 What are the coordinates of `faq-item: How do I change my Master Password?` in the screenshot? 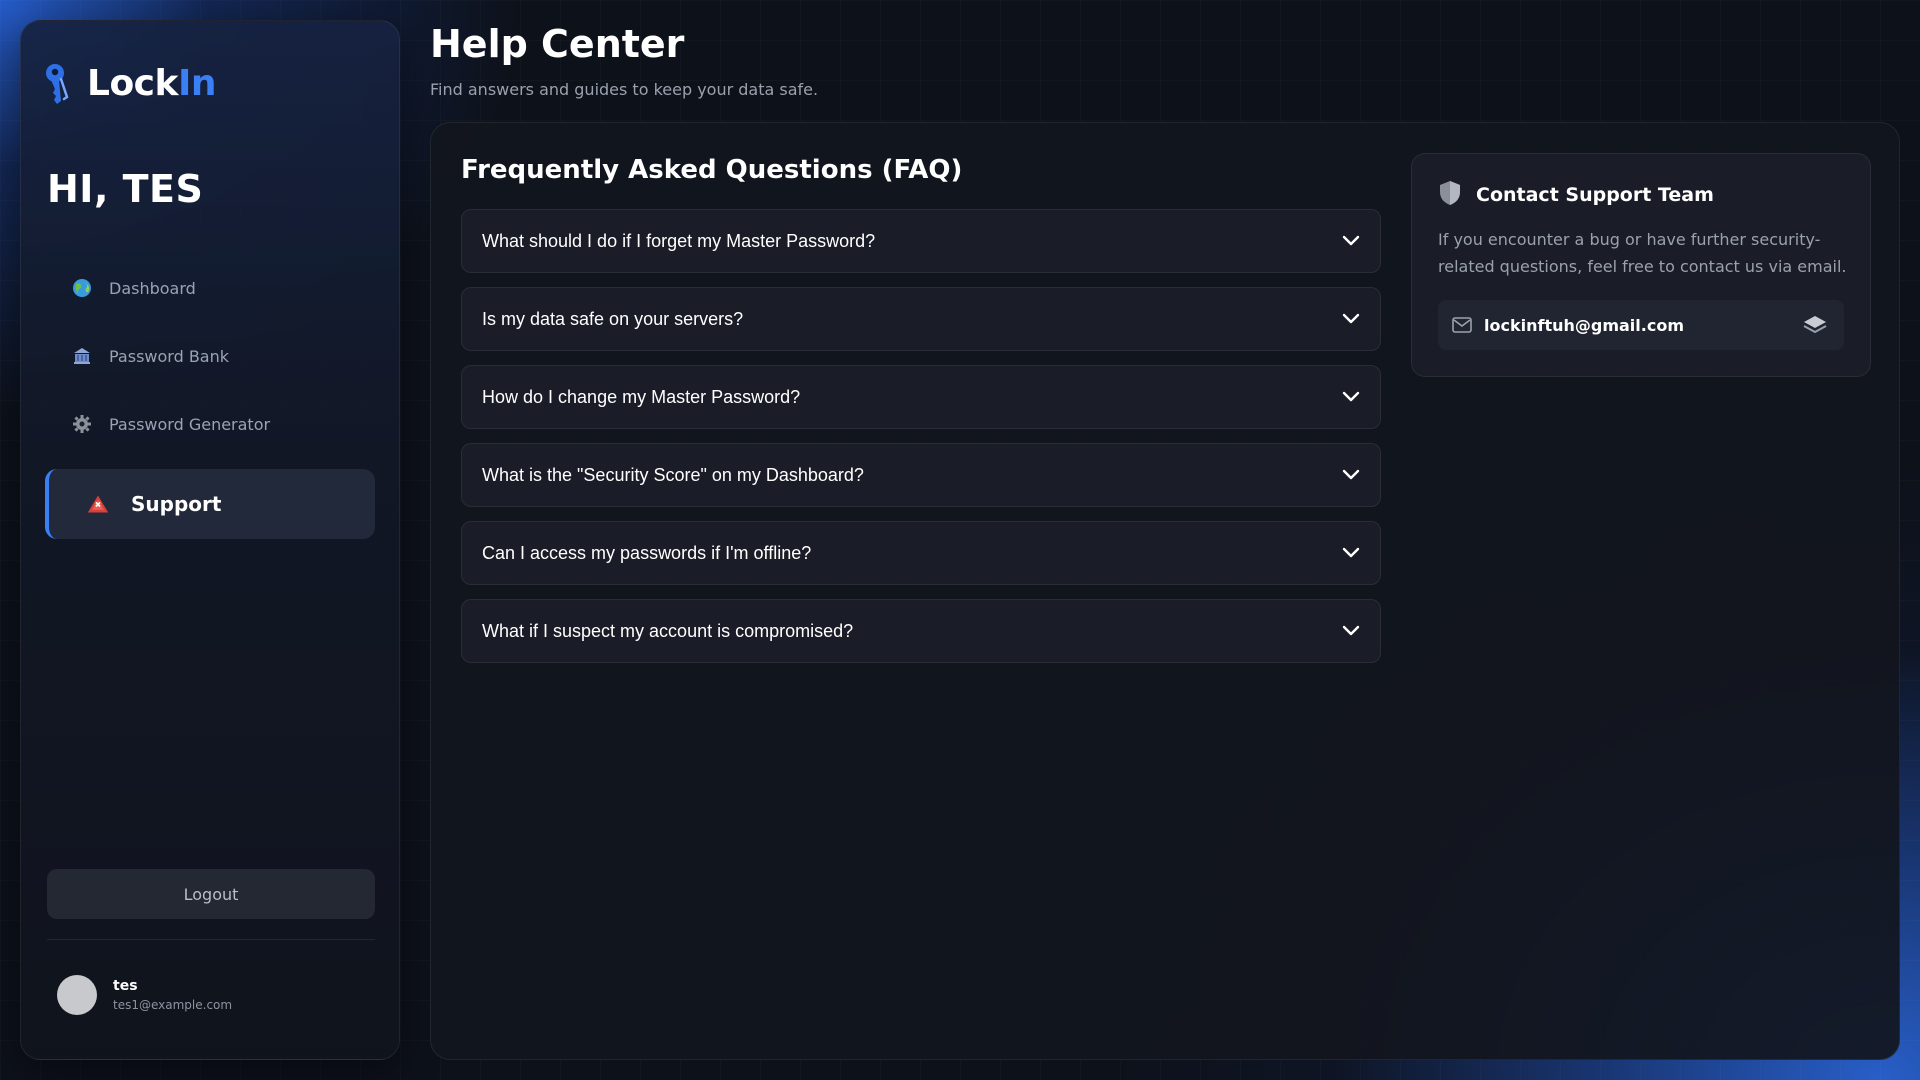 It's located at (921, 397).